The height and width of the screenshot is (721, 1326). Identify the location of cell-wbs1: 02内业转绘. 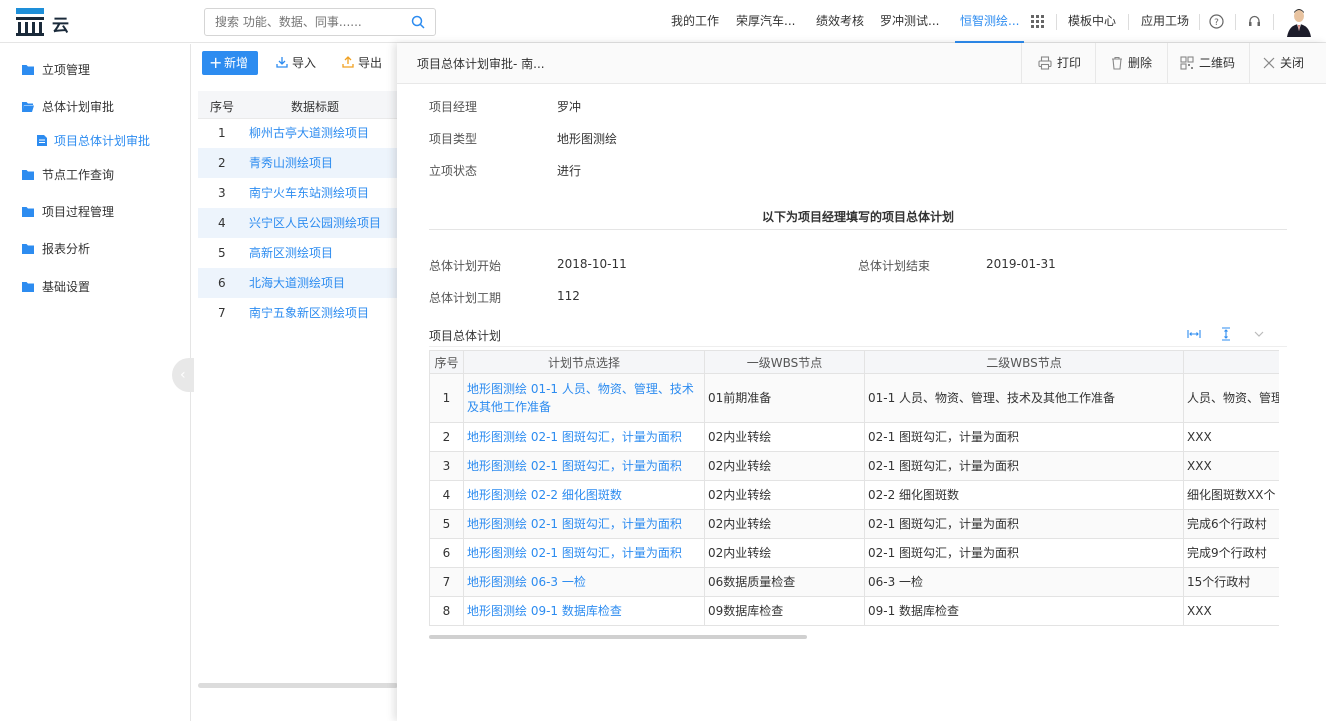
(784, 495).